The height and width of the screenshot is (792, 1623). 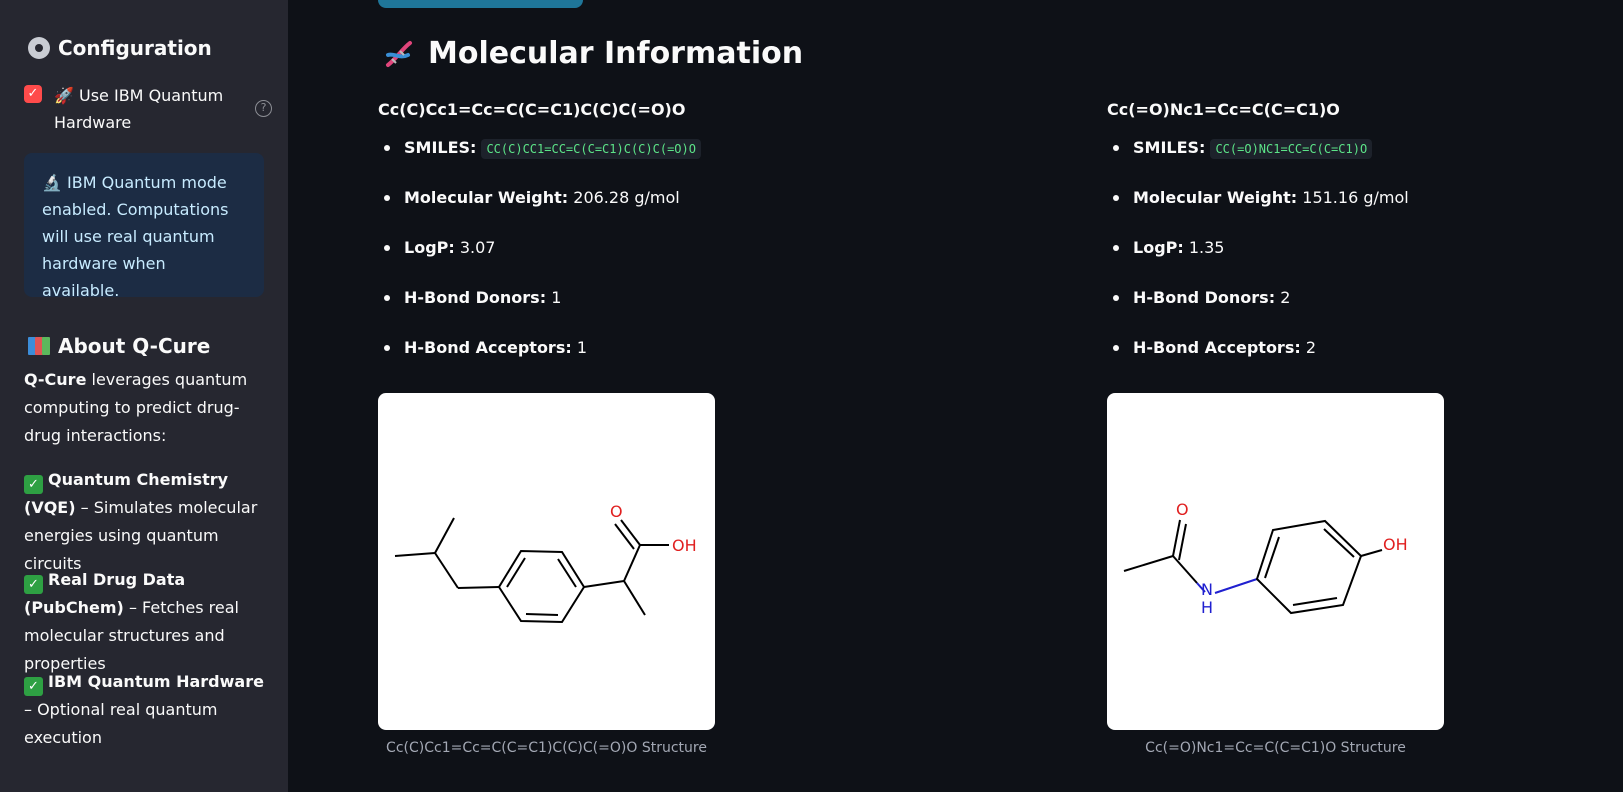 I want to click on list-item: H-Bond Acceptors: 2, so click(x=1365, y=361).